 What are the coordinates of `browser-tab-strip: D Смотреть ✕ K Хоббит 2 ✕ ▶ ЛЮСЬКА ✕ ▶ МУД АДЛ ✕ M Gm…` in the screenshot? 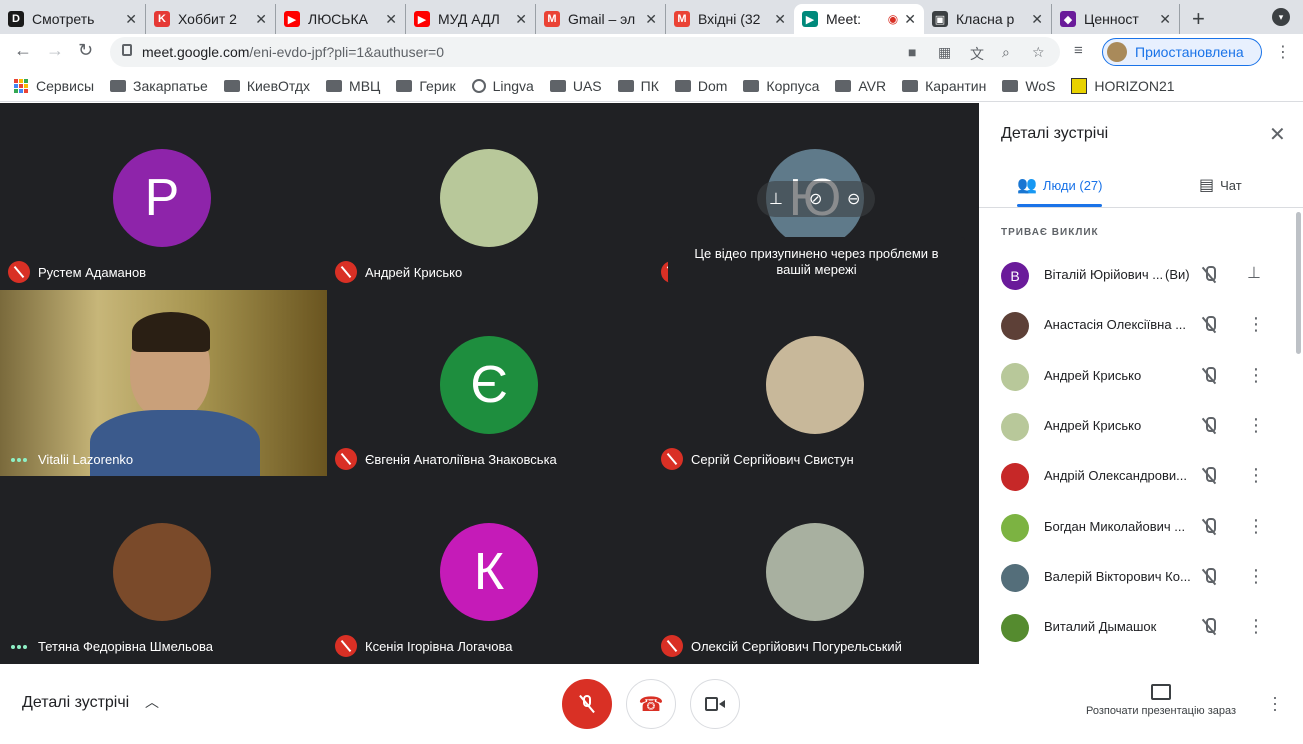 It's located at (651, 17).